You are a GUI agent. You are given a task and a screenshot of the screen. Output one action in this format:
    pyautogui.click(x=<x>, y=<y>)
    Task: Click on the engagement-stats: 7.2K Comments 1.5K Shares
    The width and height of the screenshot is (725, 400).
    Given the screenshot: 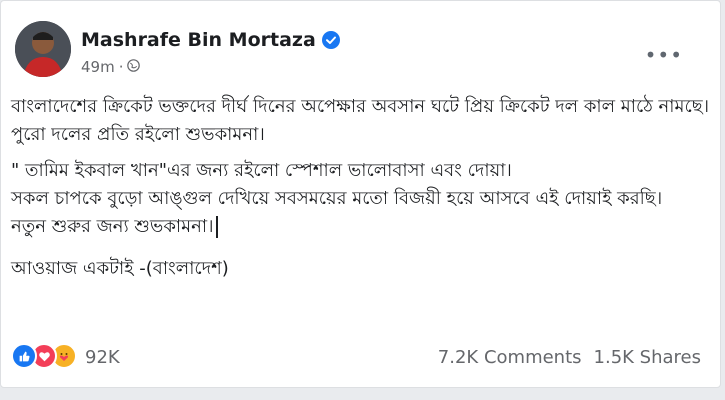 What is the action you would take?
    pyautogui.click(x=569, y=357)
    